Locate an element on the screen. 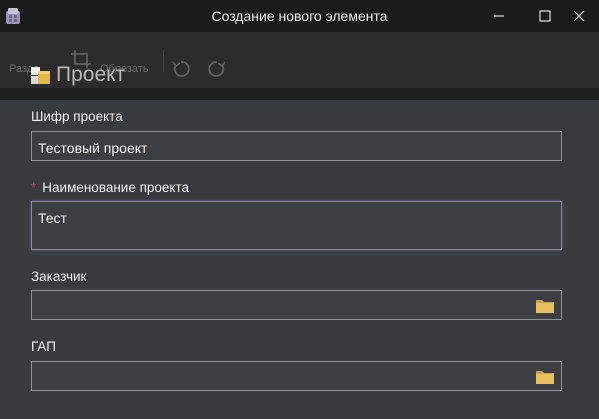 This screenshot has height=419, width=599. title-bar: Создание нового элемента is located at coordinates (299, 16).